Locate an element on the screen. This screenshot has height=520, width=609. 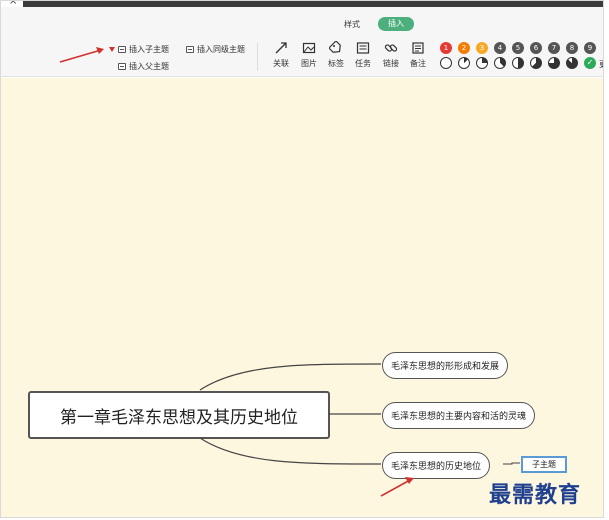
watermark-logo: 最需教育 is located at coordinates (535, 495).